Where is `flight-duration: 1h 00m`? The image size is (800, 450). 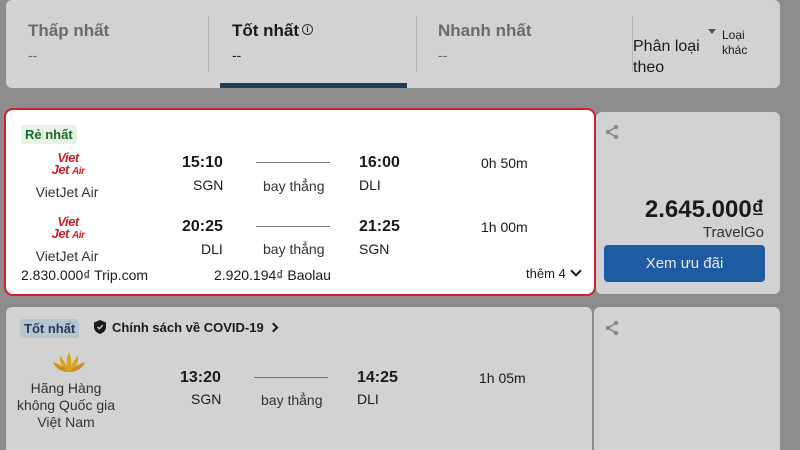
flight-duration: 1h 00m is located at coordinates (504, 227).